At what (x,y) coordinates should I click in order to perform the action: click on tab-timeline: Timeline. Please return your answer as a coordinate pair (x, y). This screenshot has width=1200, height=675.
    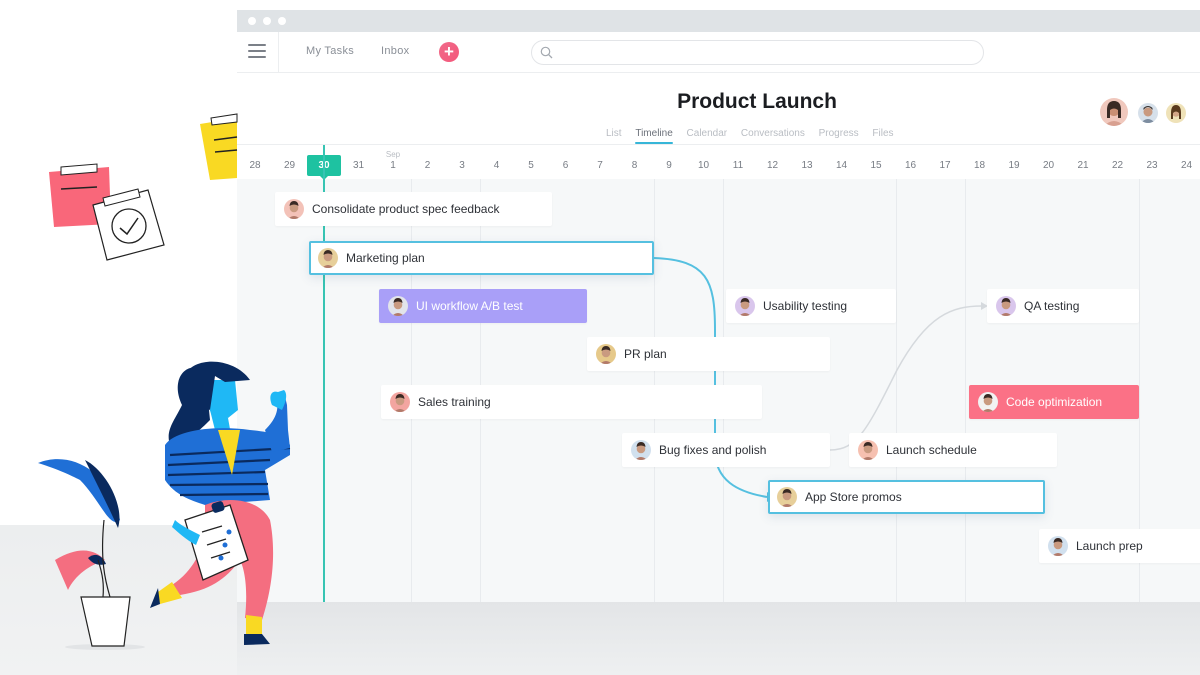
    Looking at the image, I should click on (654, 136).